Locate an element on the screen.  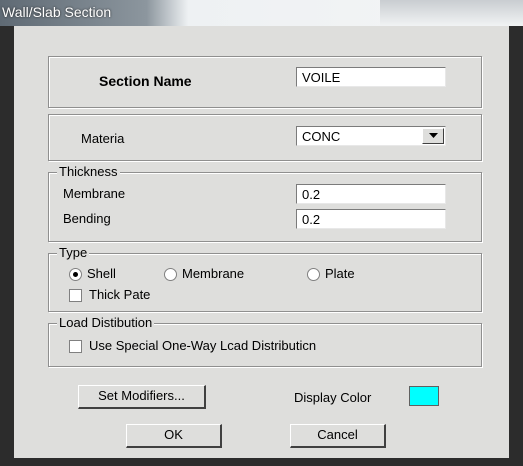
section-name-label: Section Name is located at coordinates (145, 81).